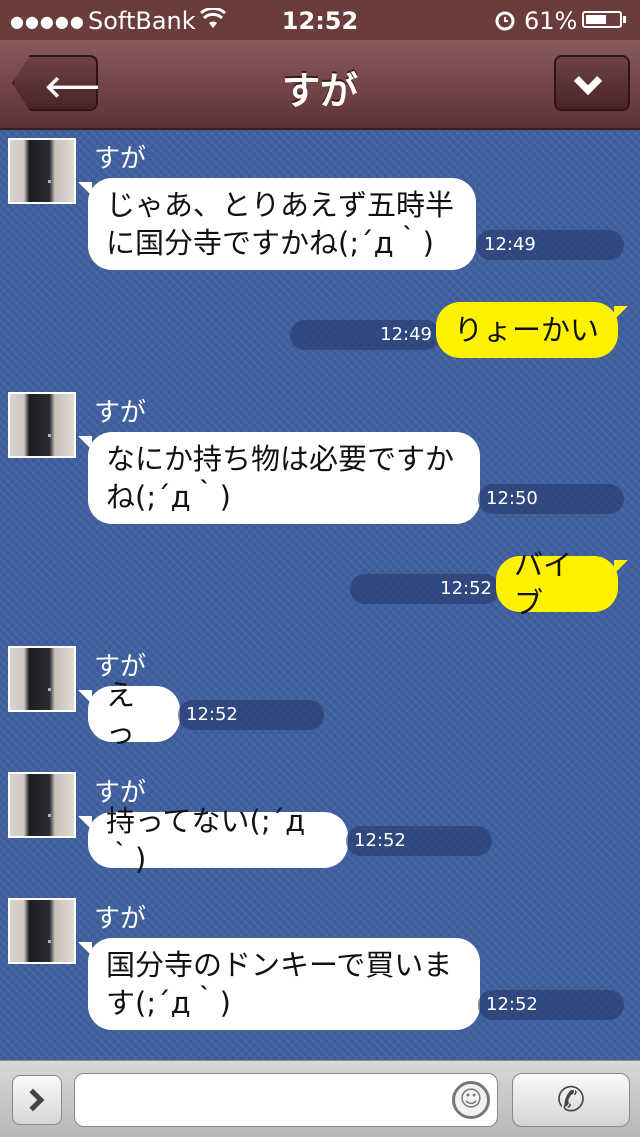  I want to click on message-bubble: なにか持ち物は必要ですか ね(;´д｀), so click(279, 478).